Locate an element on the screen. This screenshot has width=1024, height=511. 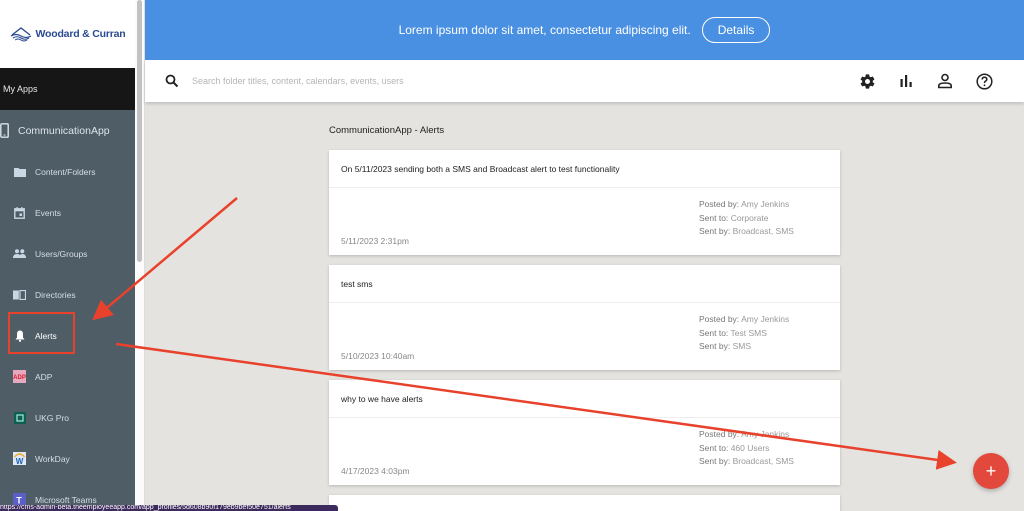
sidebar-item-workday: W WorkDay is located at coordinates (67, 458).